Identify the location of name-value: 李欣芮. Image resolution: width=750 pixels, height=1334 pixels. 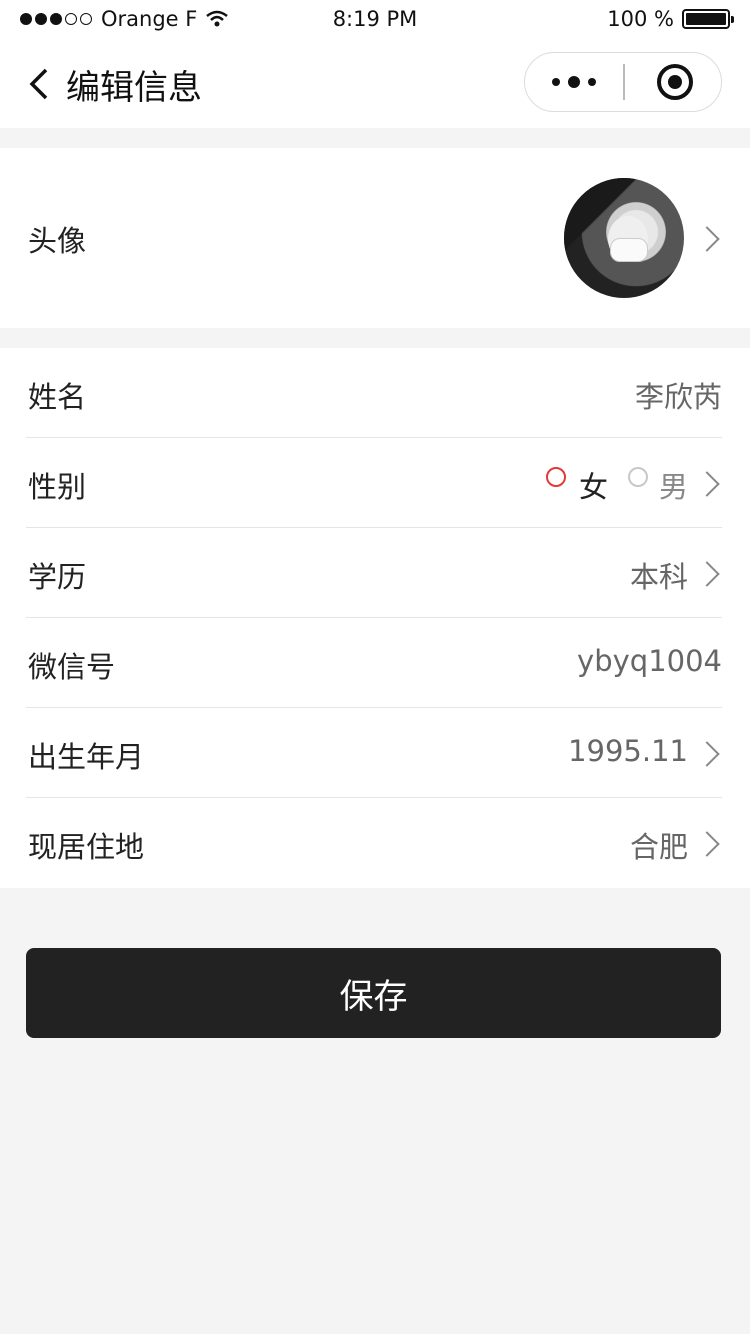
(678, 397).